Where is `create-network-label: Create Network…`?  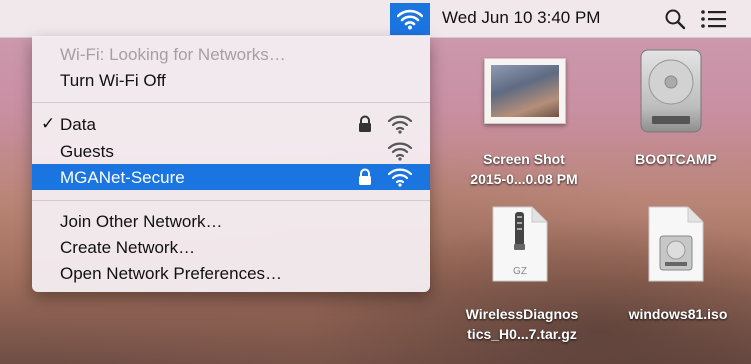 create-network-label: Create Network… is located at coordinates (128, 247).